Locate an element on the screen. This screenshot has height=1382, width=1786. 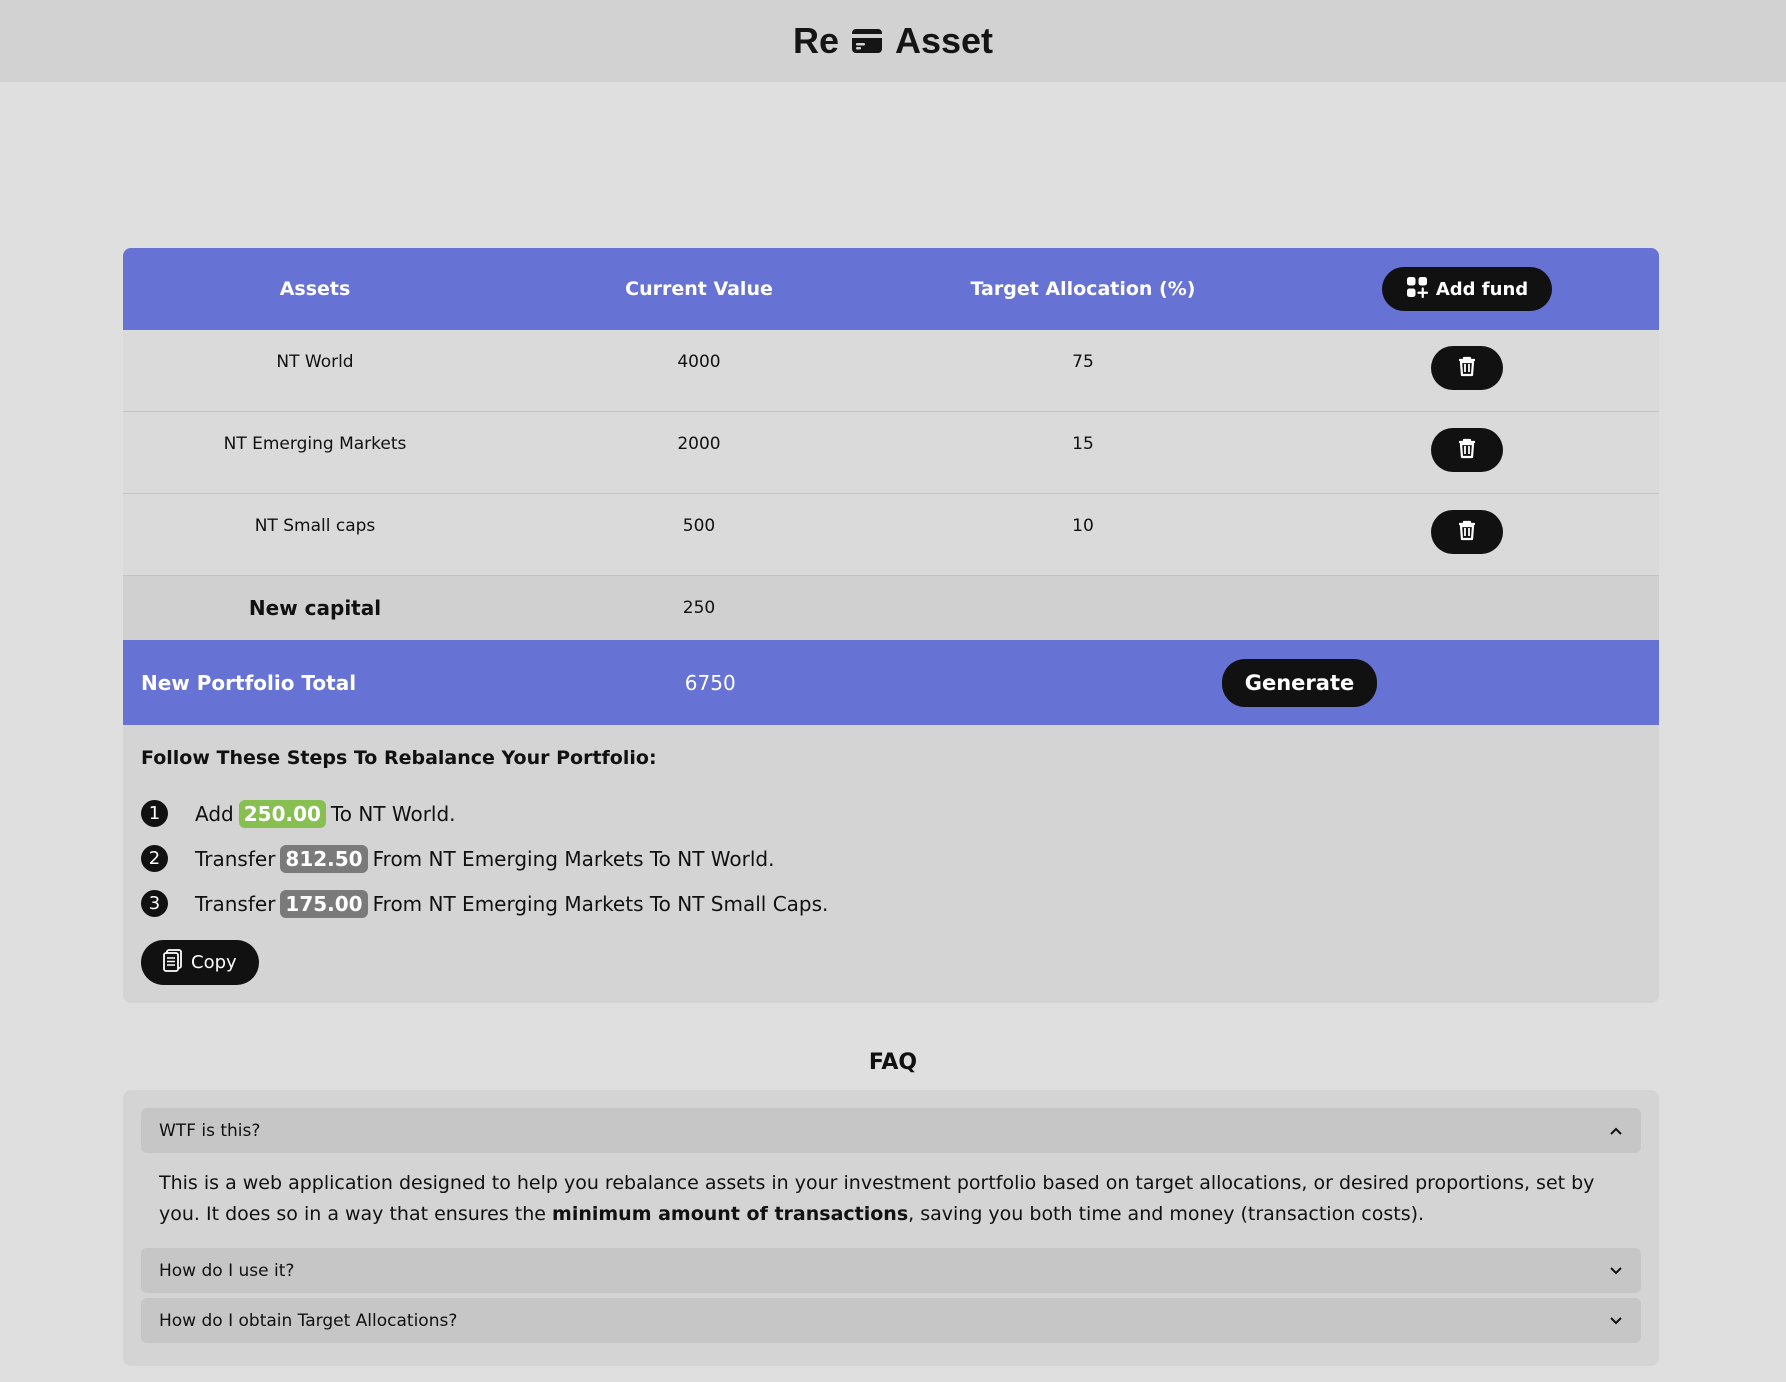
table-row: NT World 4000 75 is located at coordinates (891, 371).